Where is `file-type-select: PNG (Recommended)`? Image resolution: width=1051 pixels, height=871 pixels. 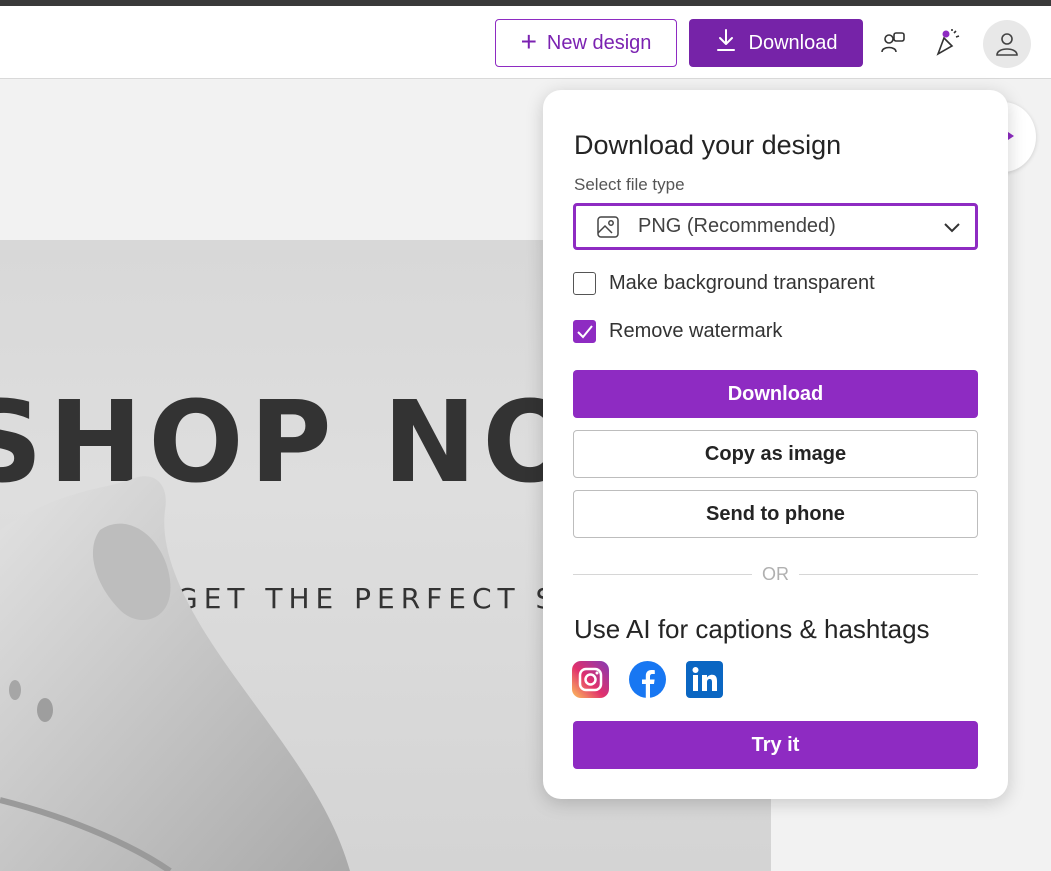 file-type-select: PNG (Recommended) is located at coordinates (775, 226).